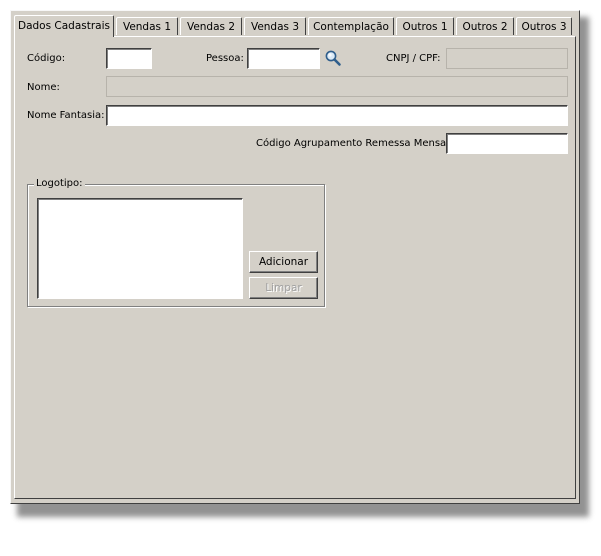 This screenshot has width=601, height=556. Describe the element at coordinates (129, 58) in the screenshot. I see `codigo-input` at that location.